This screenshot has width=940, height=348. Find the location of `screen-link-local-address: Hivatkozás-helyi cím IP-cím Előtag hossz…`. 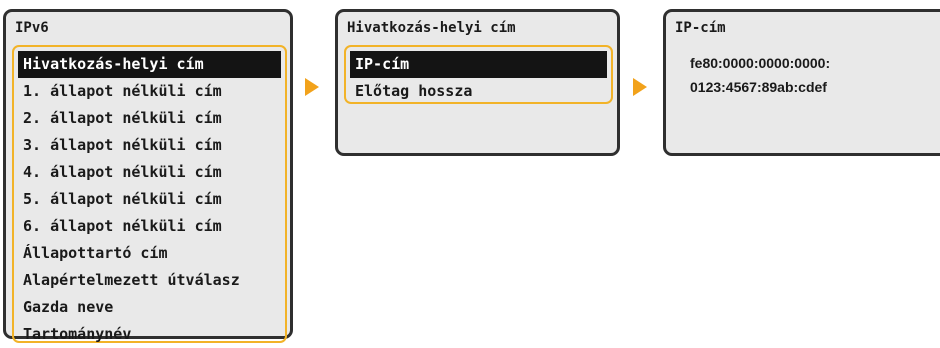

screen-link-local-address: Hivatkozás-helyi cím IP-cím Előtag hossz… is located at coordinates (477, 82).